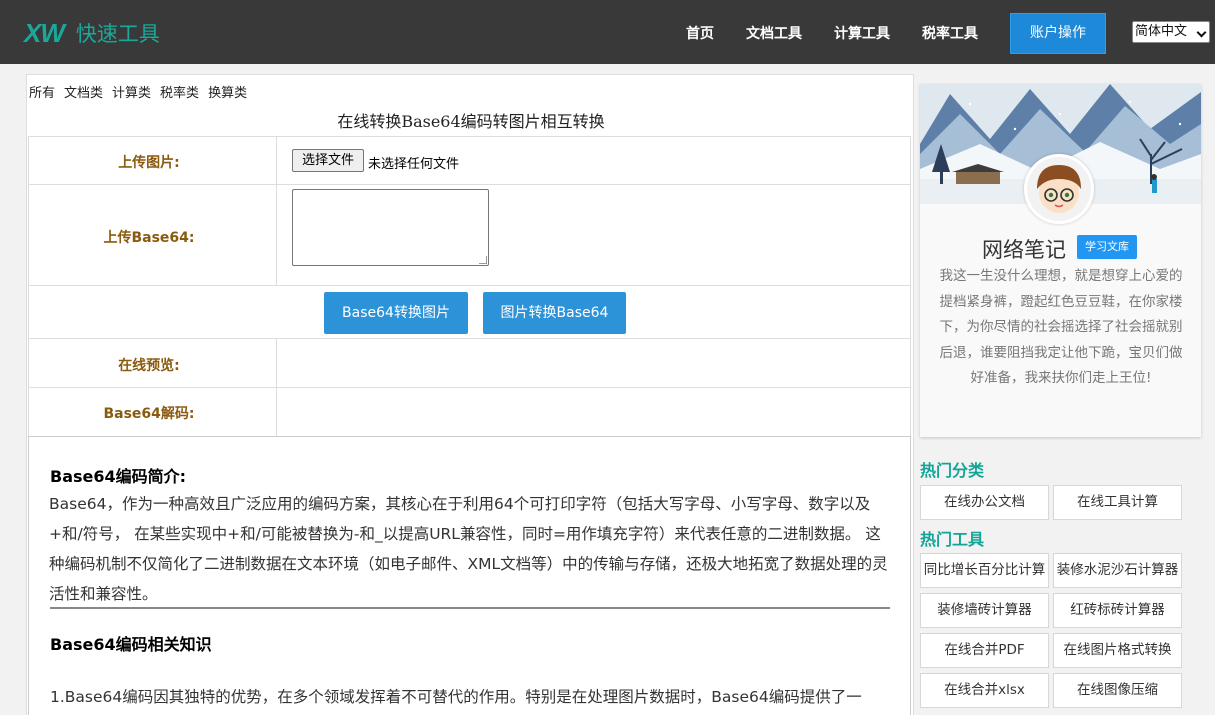 The image size is (1215, 715). Describe the element at coordinates (1024, 250) in the screenshot. I see `profile-name: 网络笔记` at that location.